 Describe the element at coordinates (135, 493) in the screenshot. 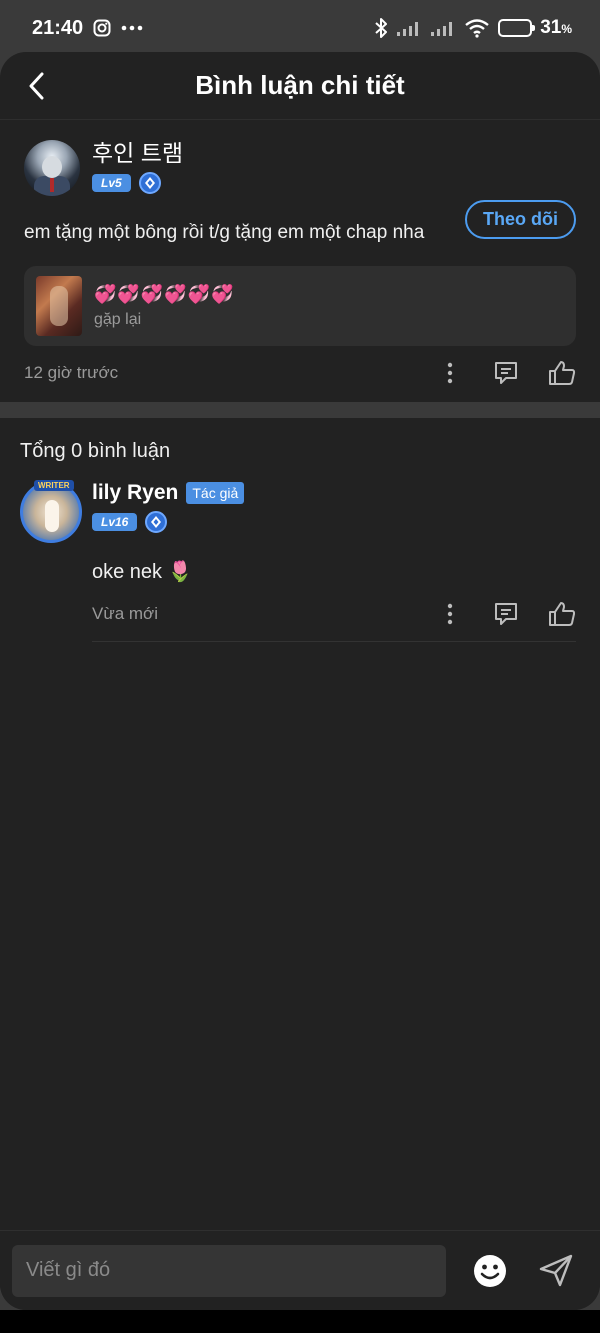

I see `reply-author-name: lily Ryen` at that location.